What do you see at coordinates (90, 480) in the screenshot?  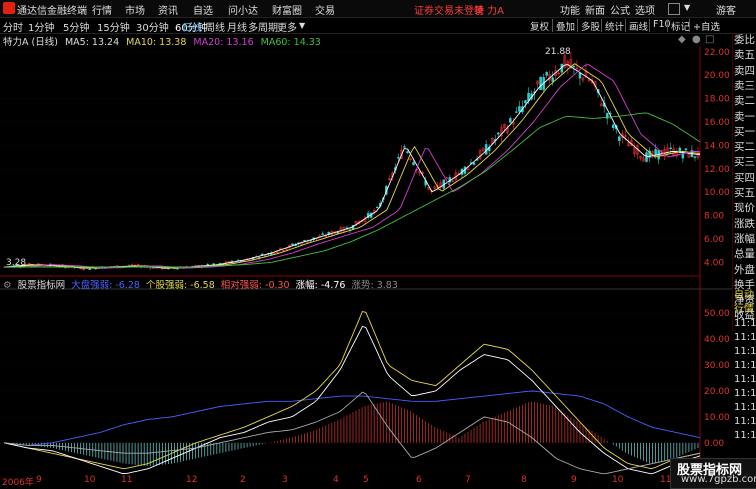 I see `date-tick: 10` at bounding box center [90, 480].